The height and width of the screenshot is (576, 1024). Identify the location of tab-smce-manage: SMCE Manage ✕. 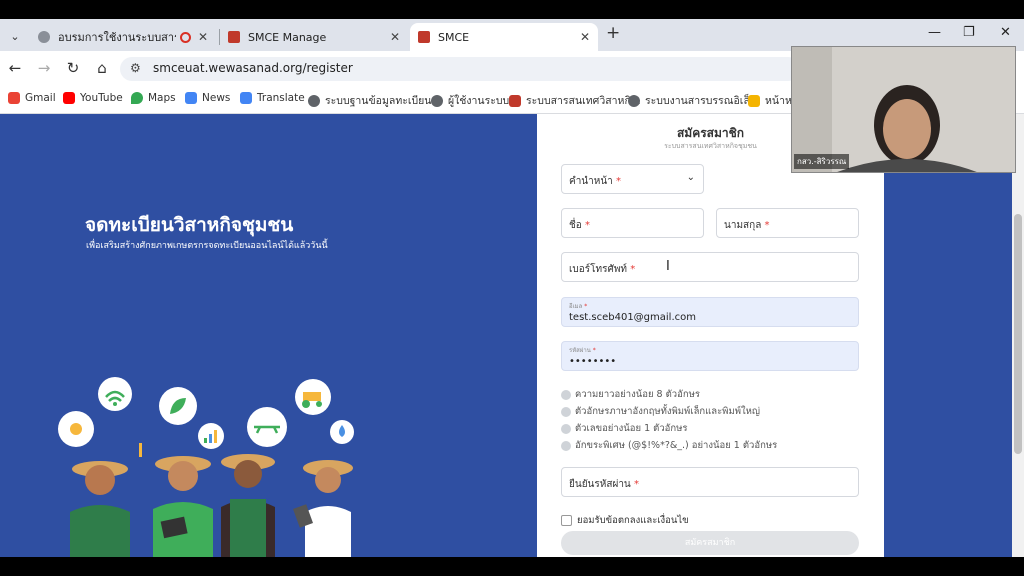
(314, 37).